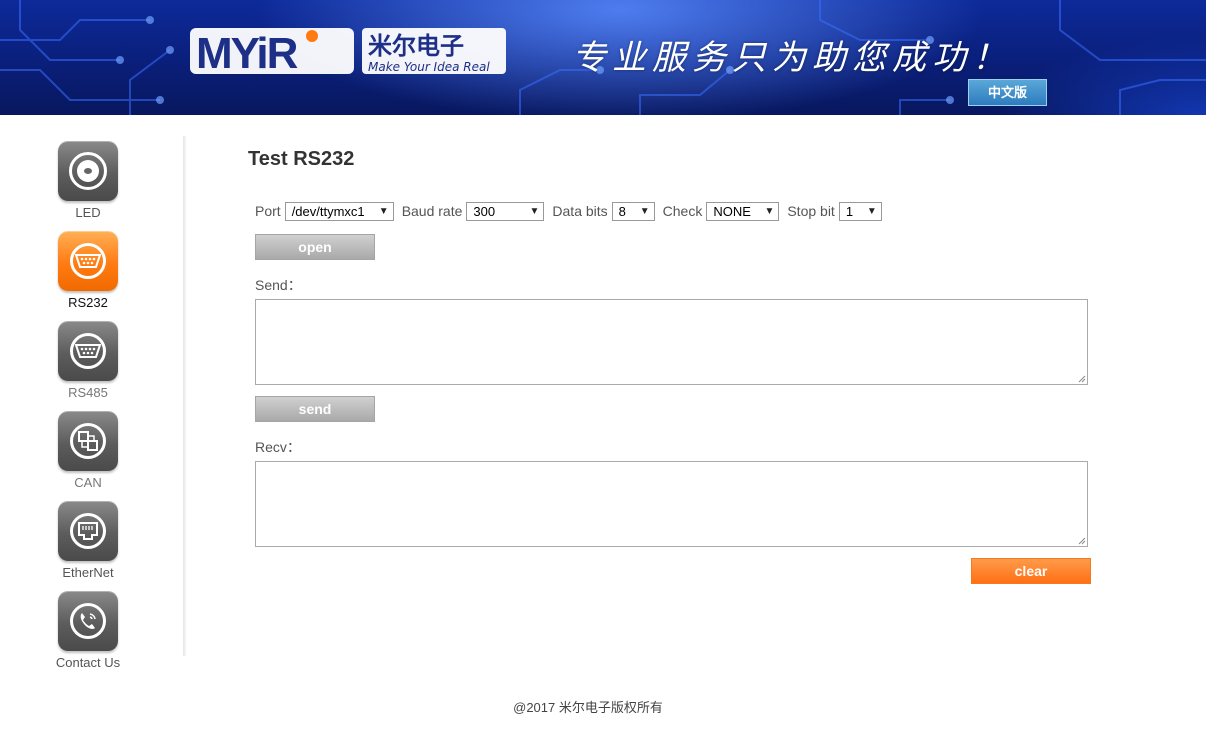  I want to click on sidebar-item-ethernet: EtherNet, so click(88, 540).